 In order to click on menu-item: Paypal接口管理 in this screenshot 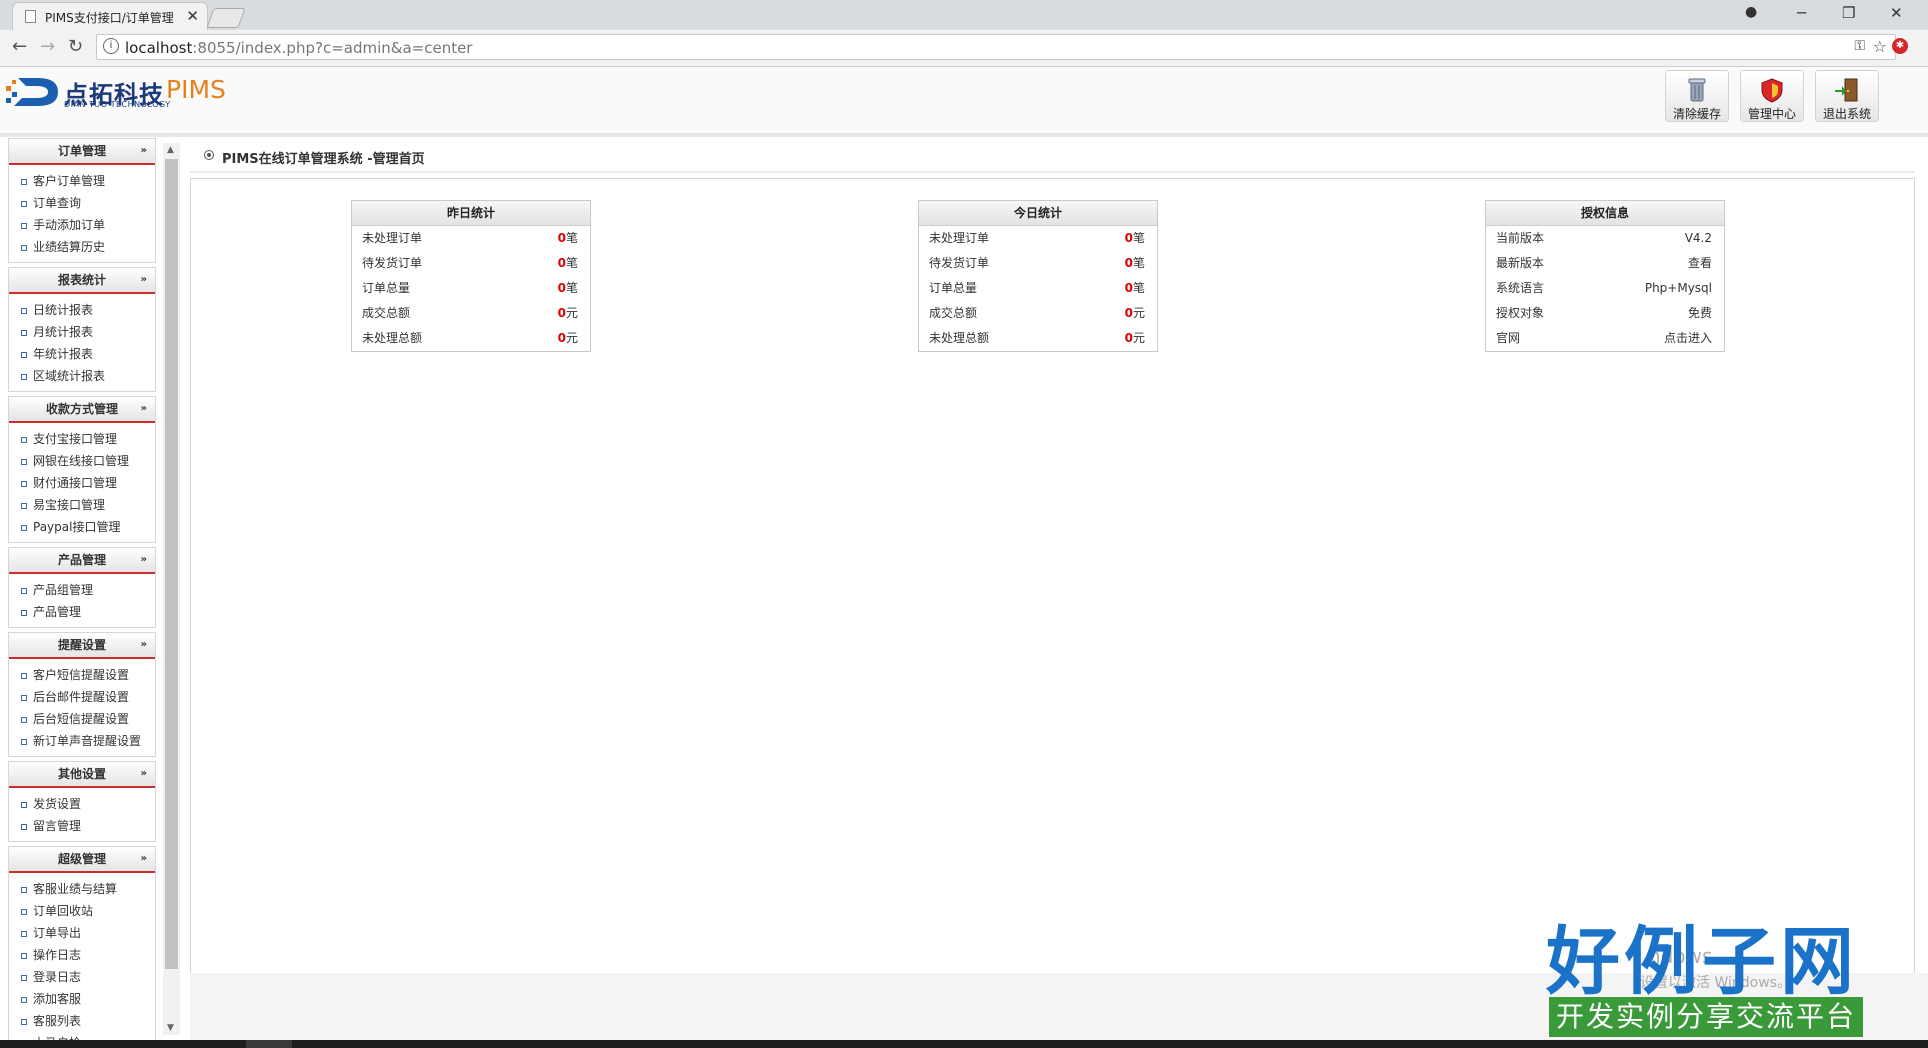, I will do `click(82, 527)`.